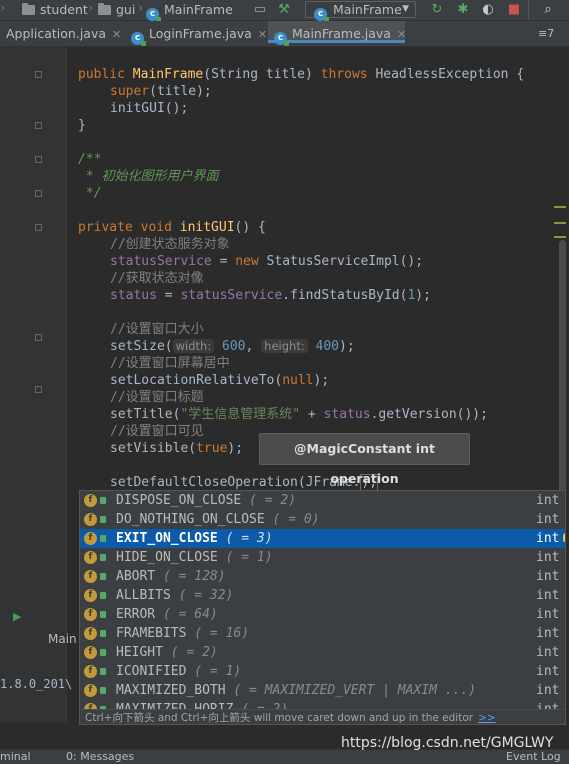 The height and width of the screenshot is (764, 569). I want to click on completion-value: ( = MAXIMIZED_VERT | MAXIM ...), so click(351, 690).